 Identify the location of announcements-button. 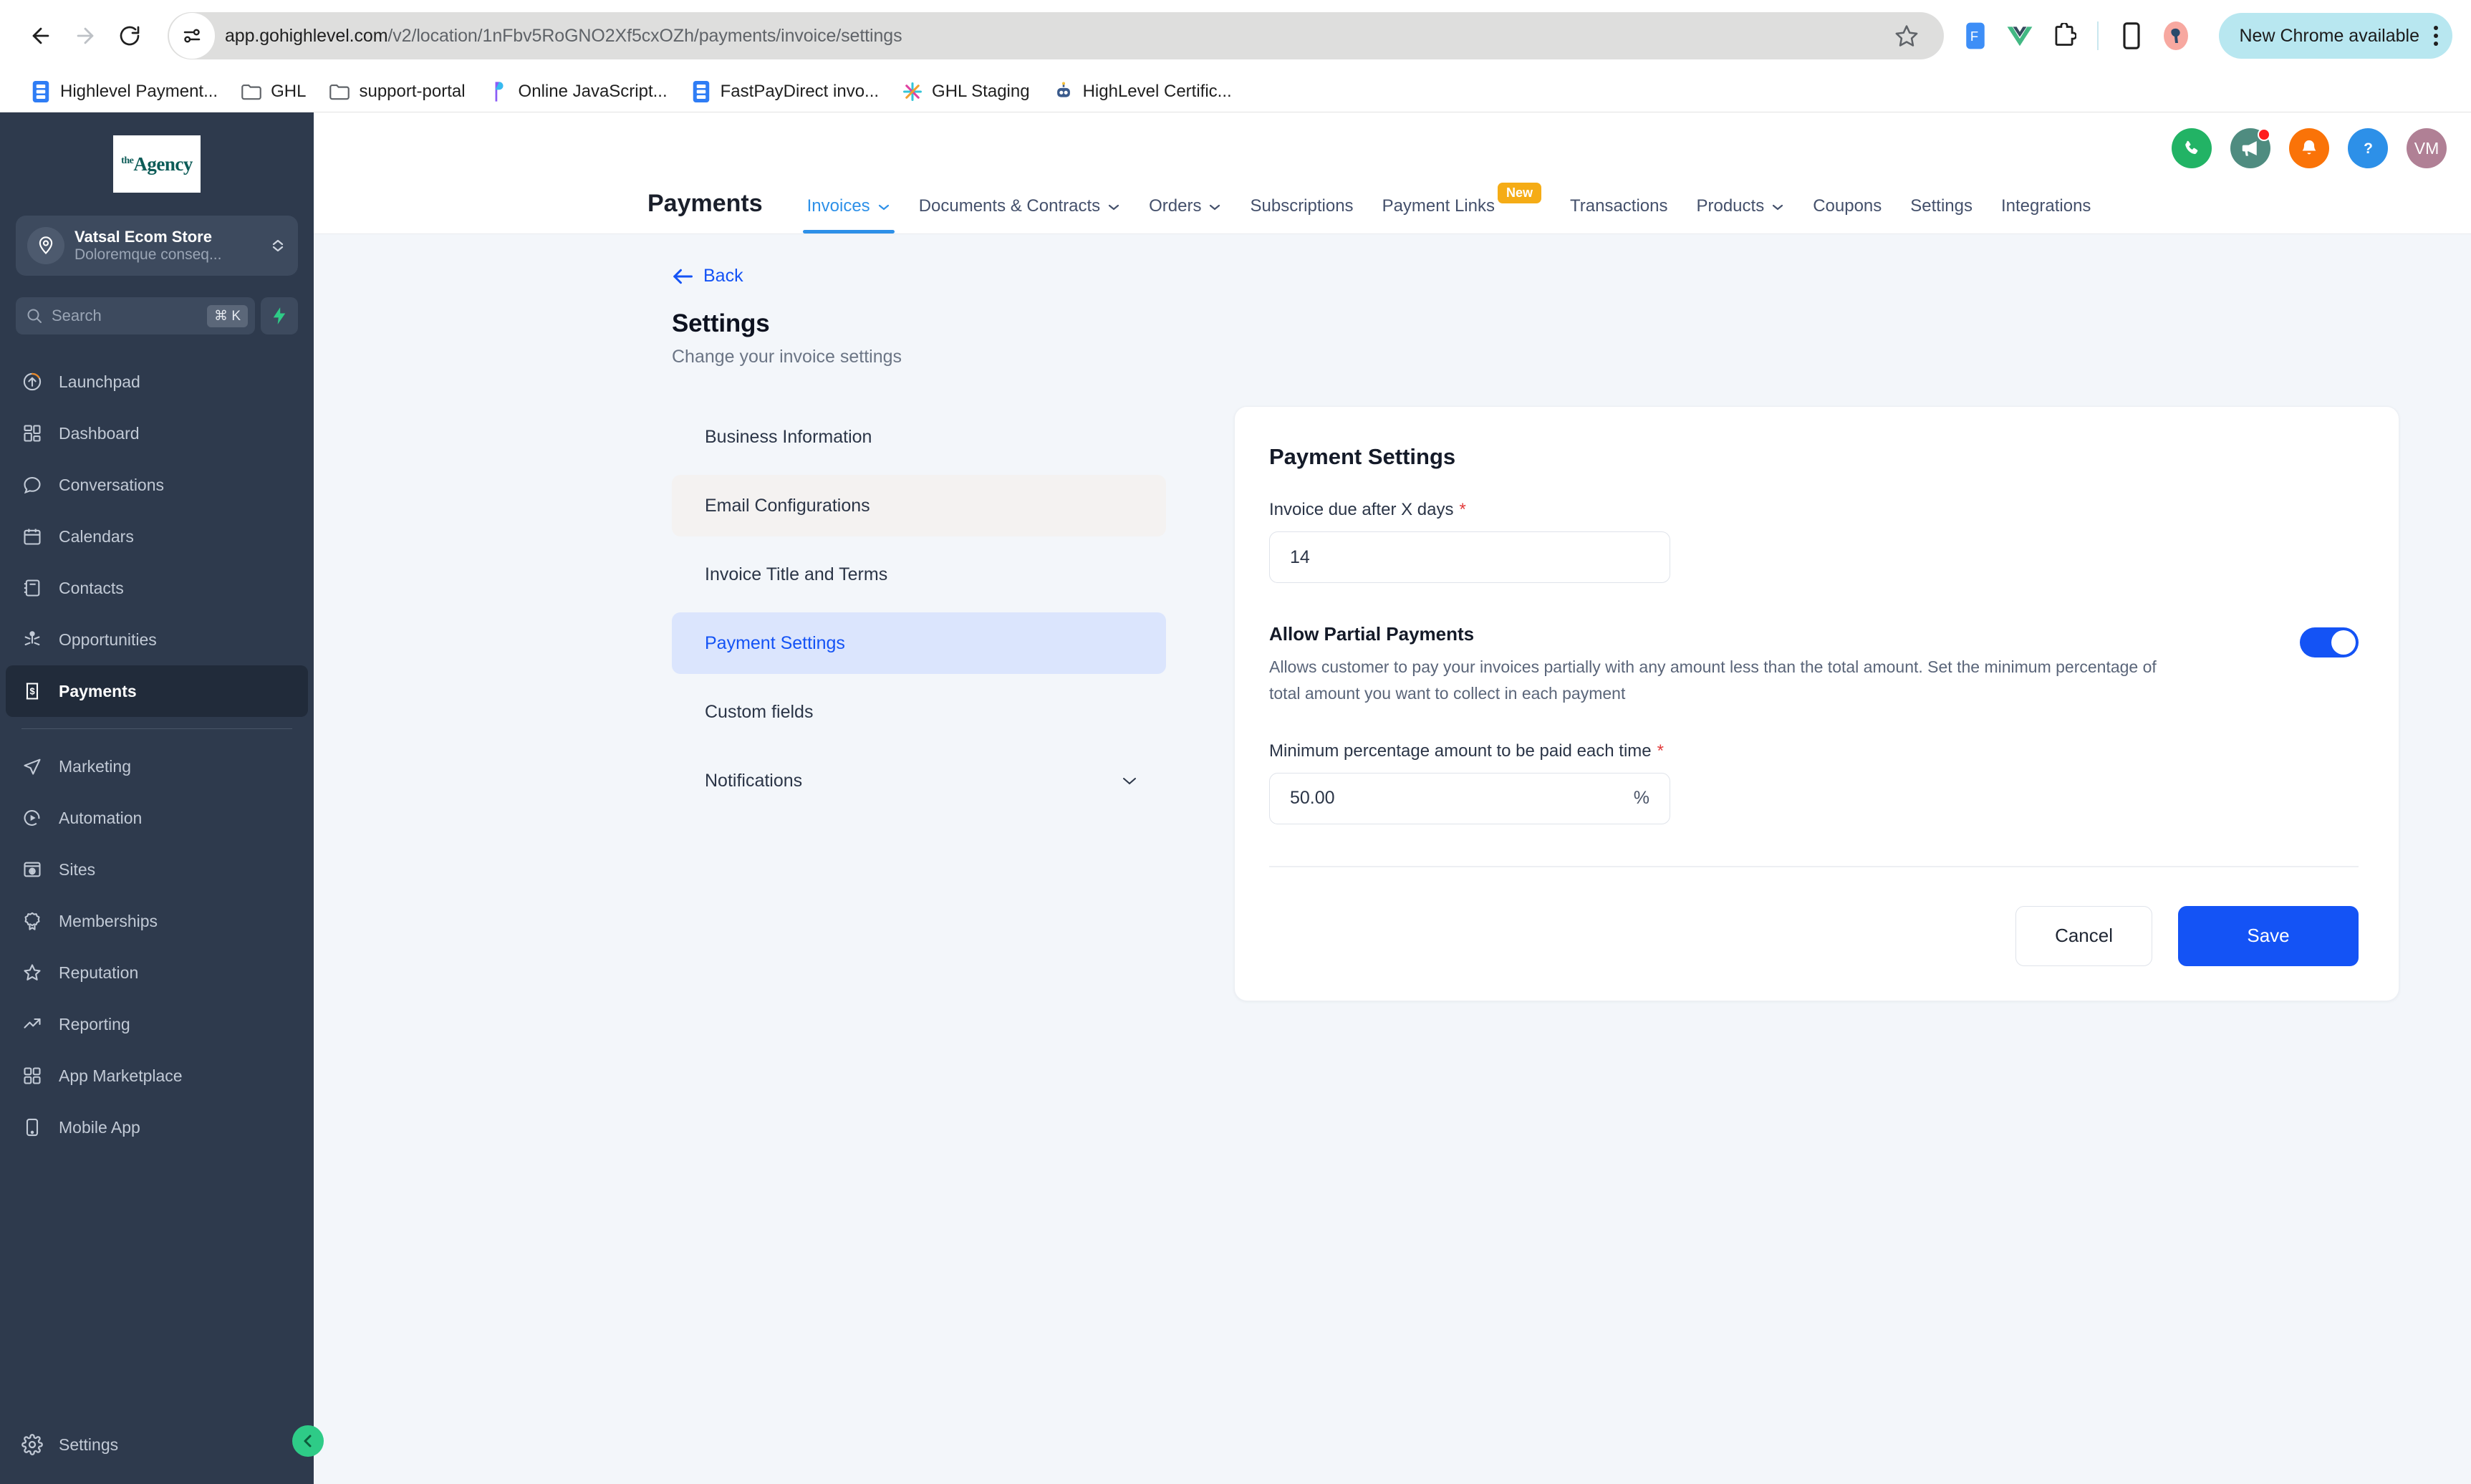
(2250, 148).